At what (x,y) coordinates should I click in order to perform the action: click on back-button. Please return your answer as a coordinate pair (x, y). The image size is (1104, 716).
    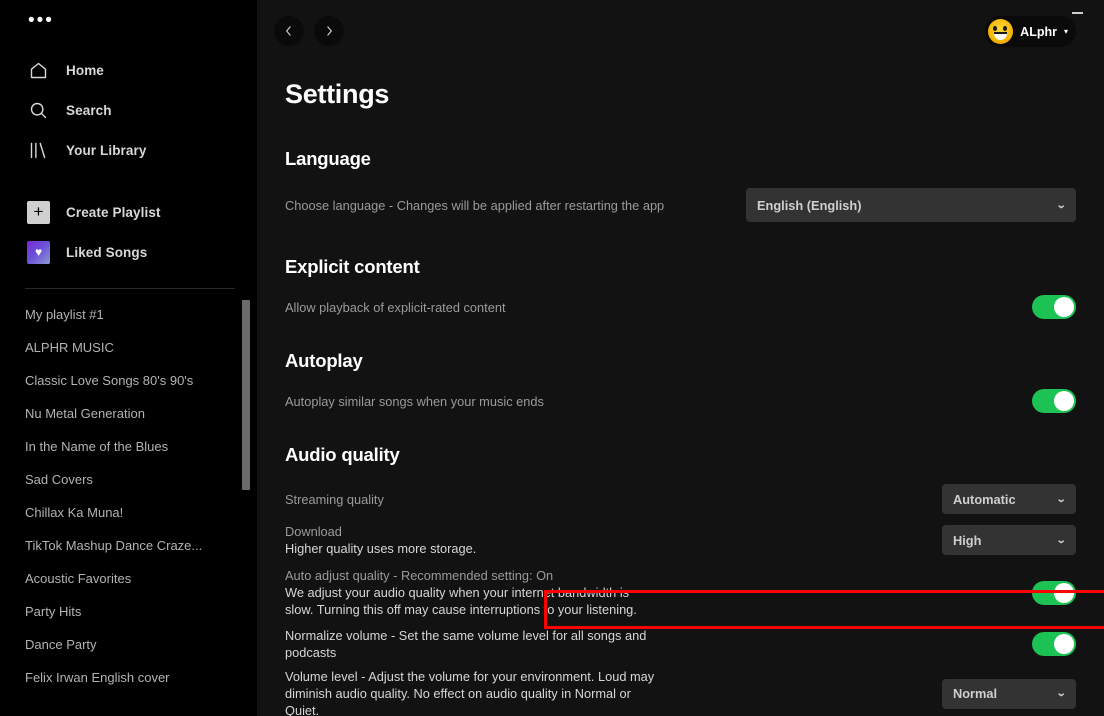
    Looking at the image, I should click on (289, 31).